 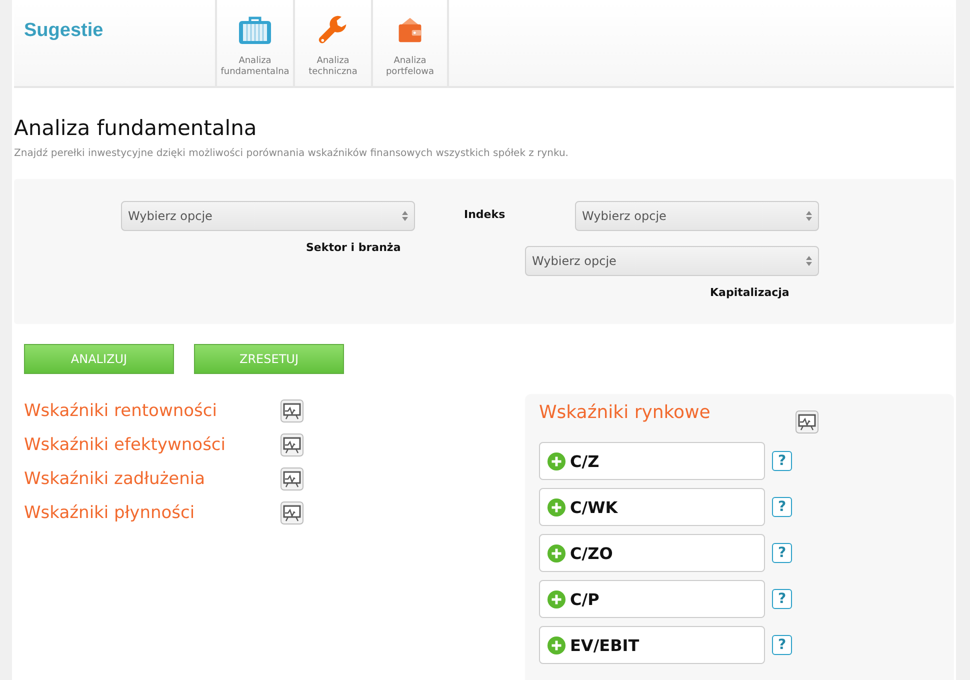 What do you see at coordinates (652, 461) in the screenshot?
I see `indicator-item: C/Z` at bounding box center [652, 461].